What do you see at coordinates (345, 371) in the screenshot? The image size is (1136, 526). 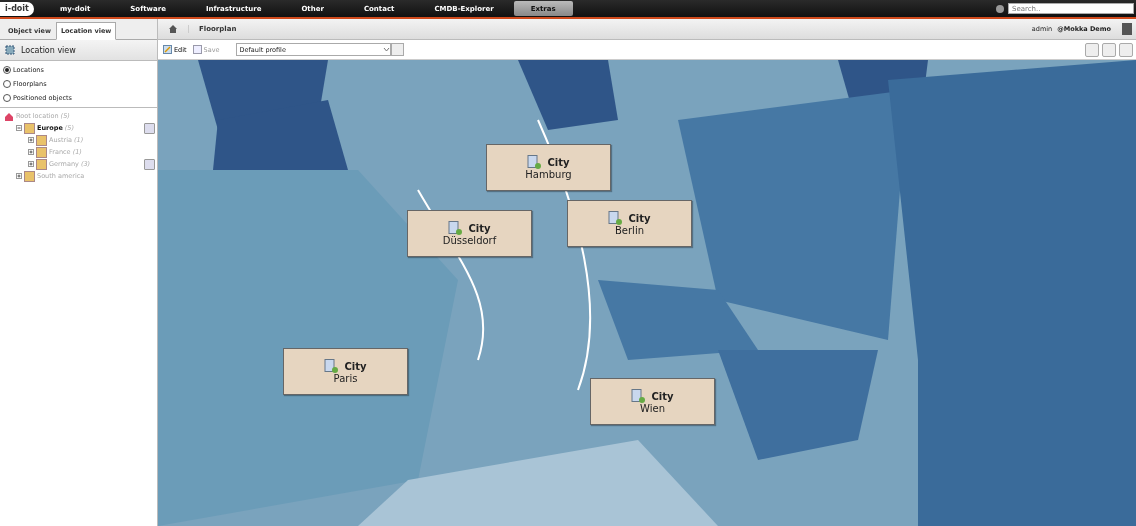 I see `city-node: City Paris` at bounding box center [345, 371].